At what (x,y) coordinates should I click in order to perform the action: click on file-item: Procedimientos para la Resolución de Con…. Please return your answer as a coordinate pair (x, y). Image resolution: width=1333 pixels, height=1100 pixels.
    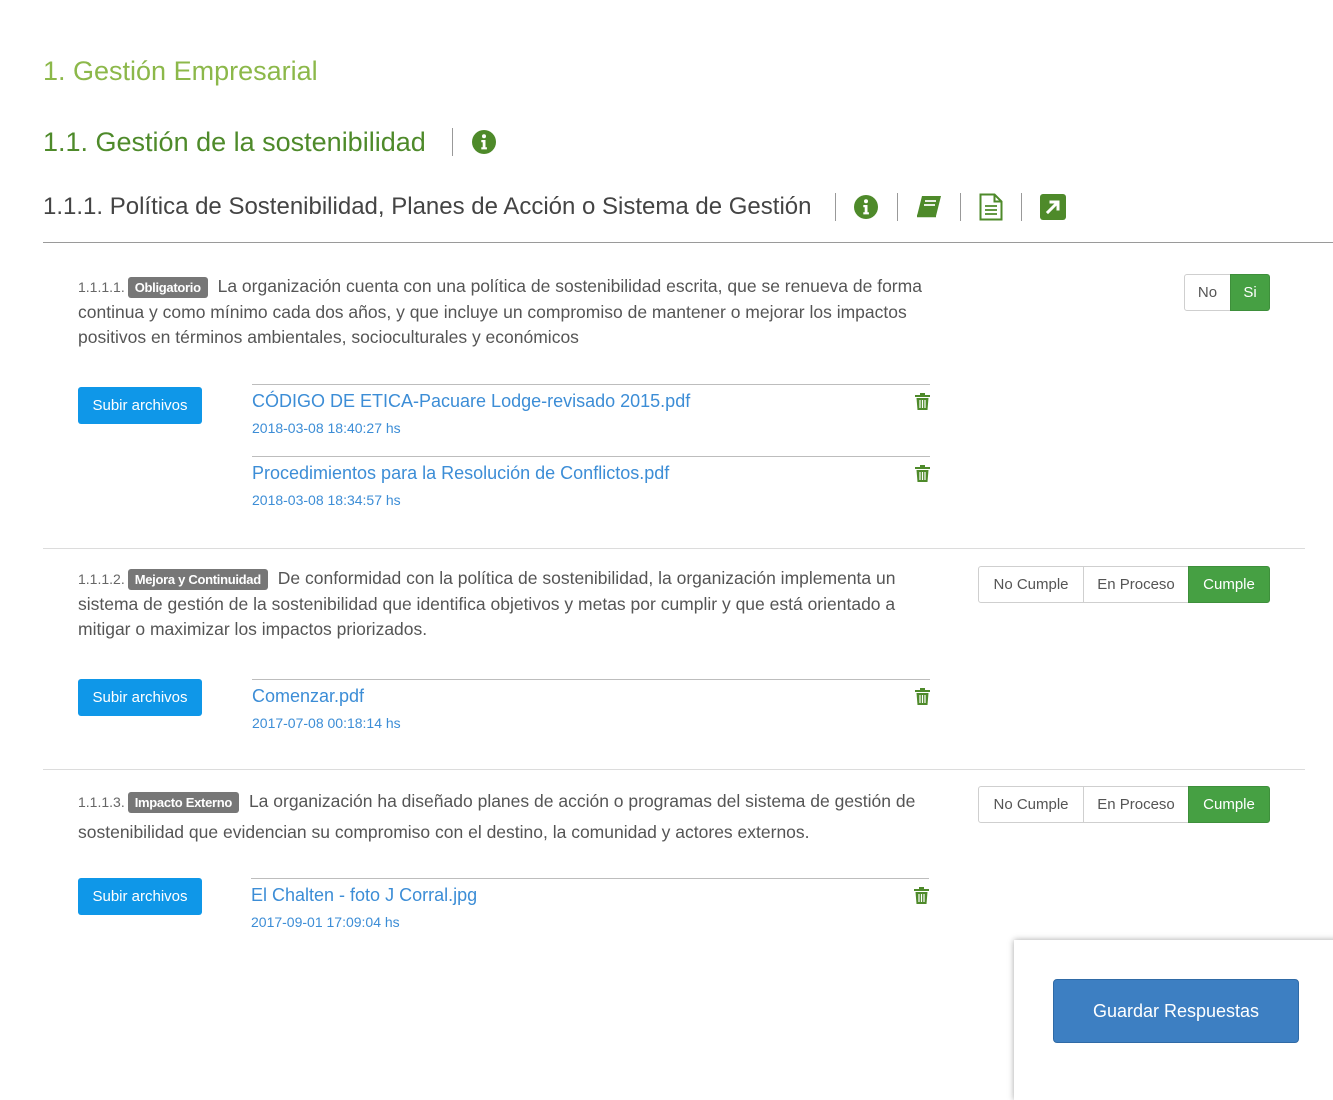
    Looking at the image, I should click on (591, 492).